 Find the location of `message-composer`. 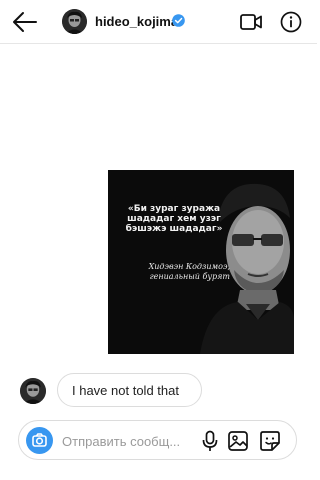

message-composer is located at coordinates (157, 440).